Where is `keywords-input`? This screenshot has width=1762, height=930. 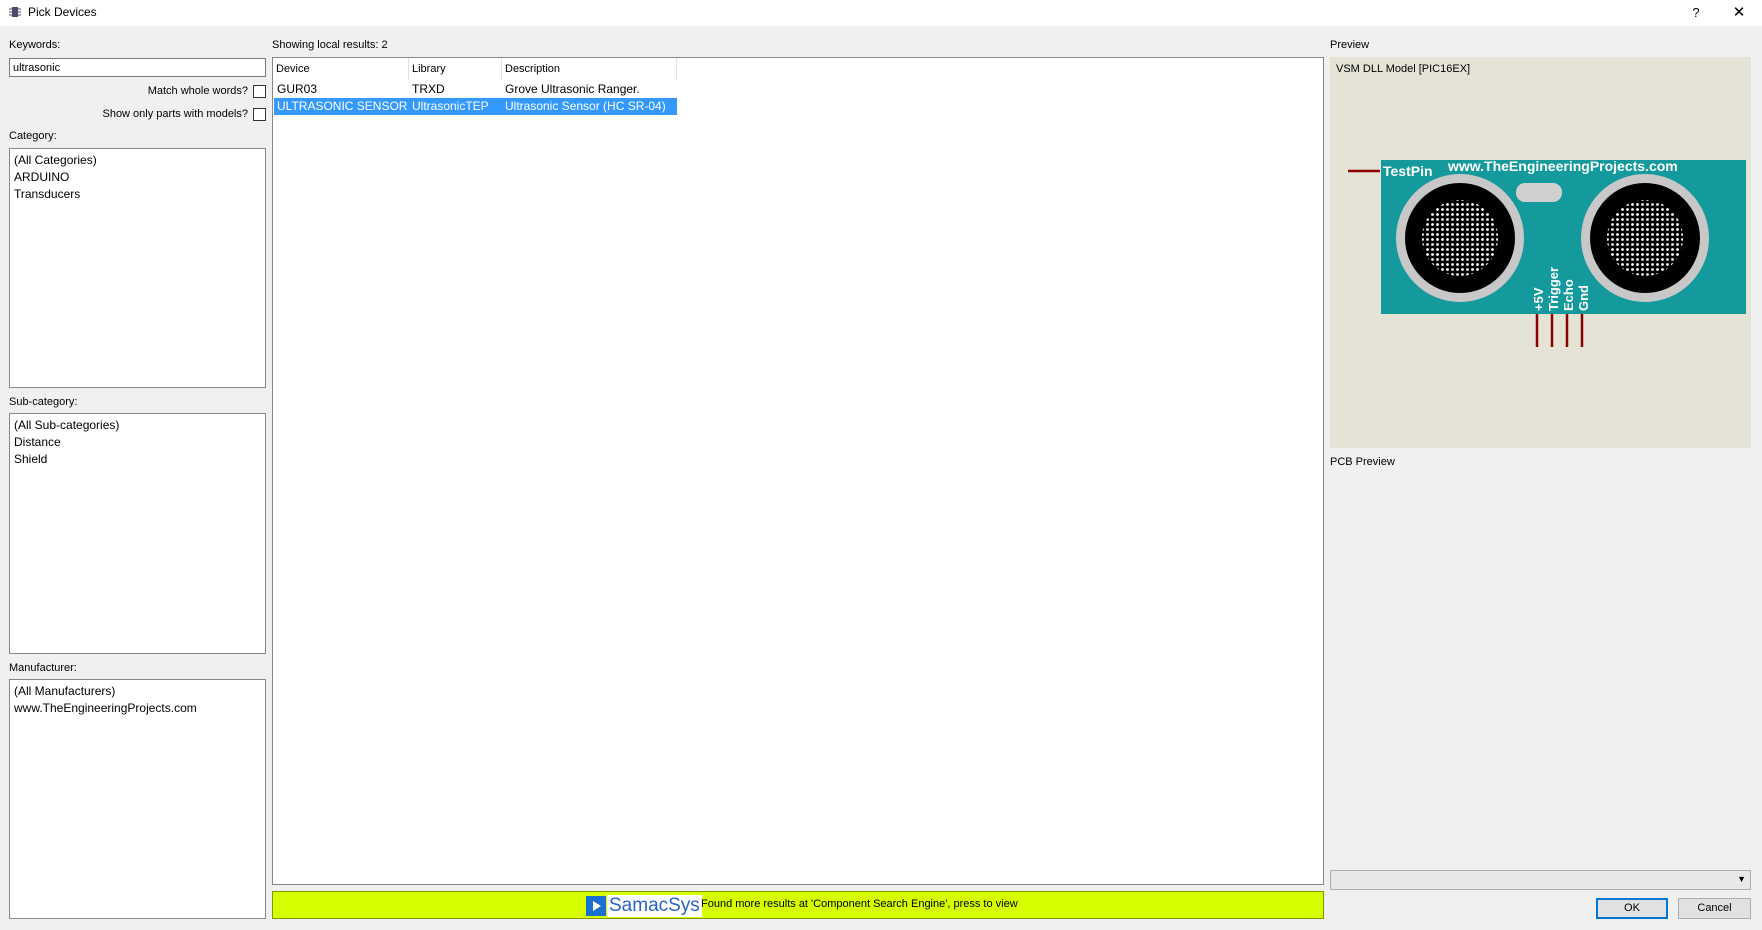
keywords-input is located at coordinates (137, 67).